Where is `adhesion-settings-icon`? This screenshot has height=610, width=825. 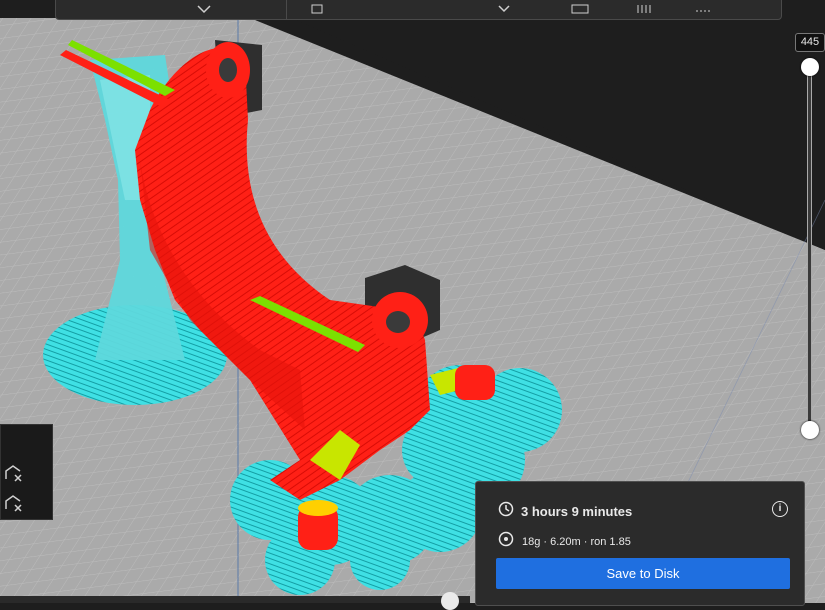 adhesion-settings-icon is located at coordinates (703, 6).